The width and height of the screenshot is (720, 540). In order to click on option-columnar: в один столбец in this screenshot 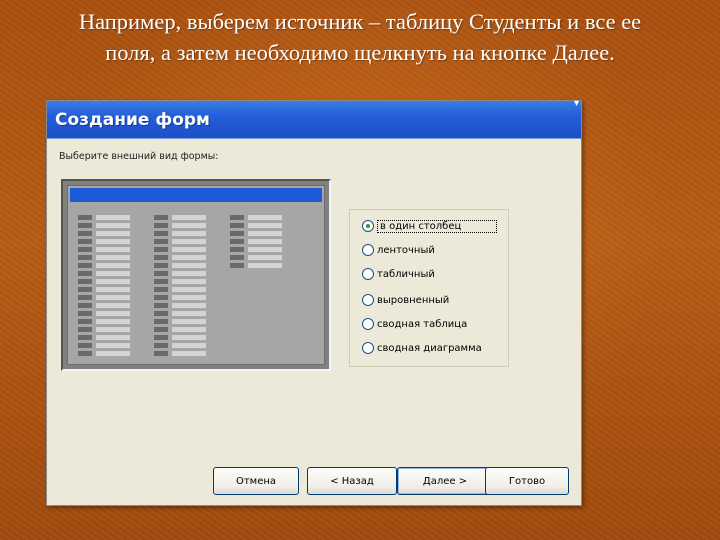, I will do `click(432, 226)`.